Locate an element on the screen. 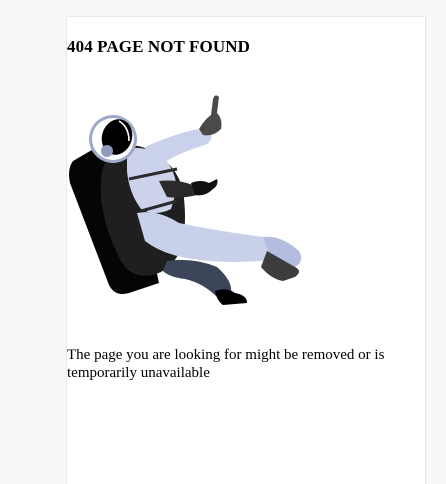 The width and height of the screenshot is (446, 484). astronaut-raised-arm is located at coordinates (178, 147).